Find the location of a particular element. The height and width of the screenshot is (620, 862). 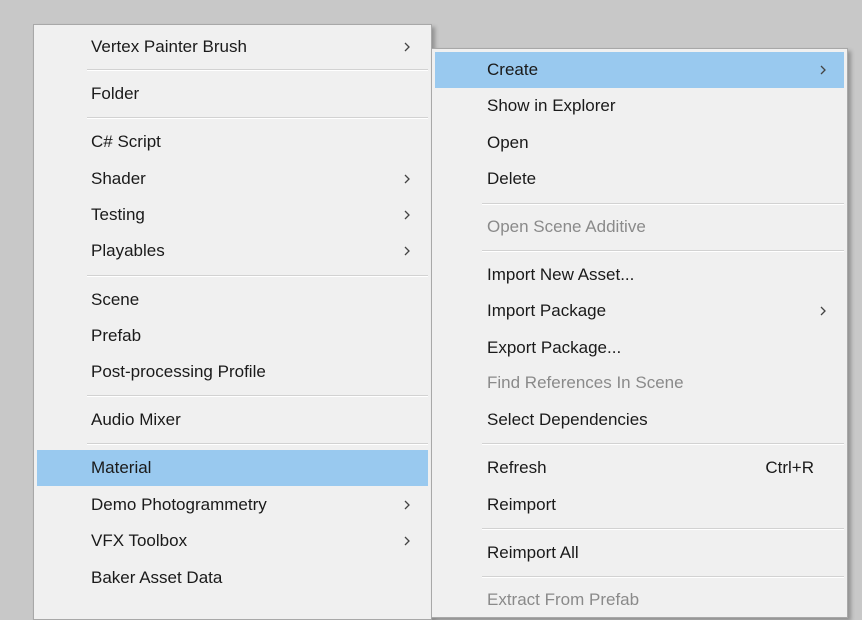

menu-item-find-references-in-scene: Find References In Scene is located at coordinates (639, 383).